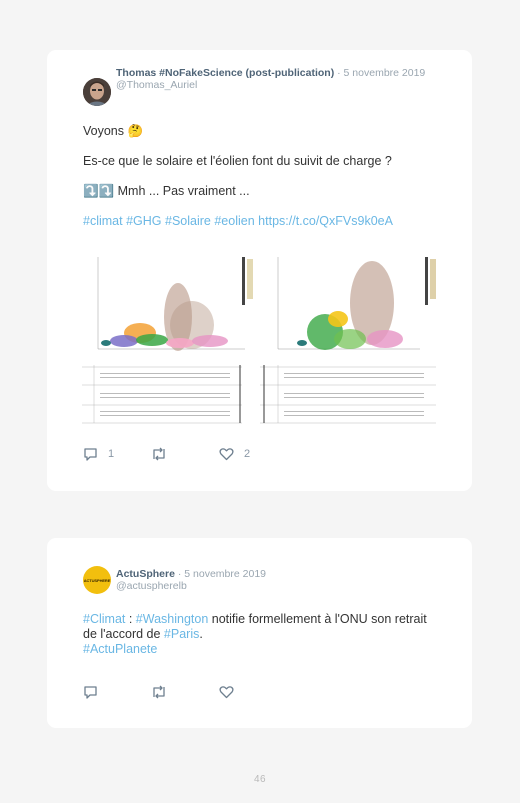 This screenshot has width=520, height=803. I want to click on author-name: Thomas #NoFakeScience (post-publication), so click(225, 73).